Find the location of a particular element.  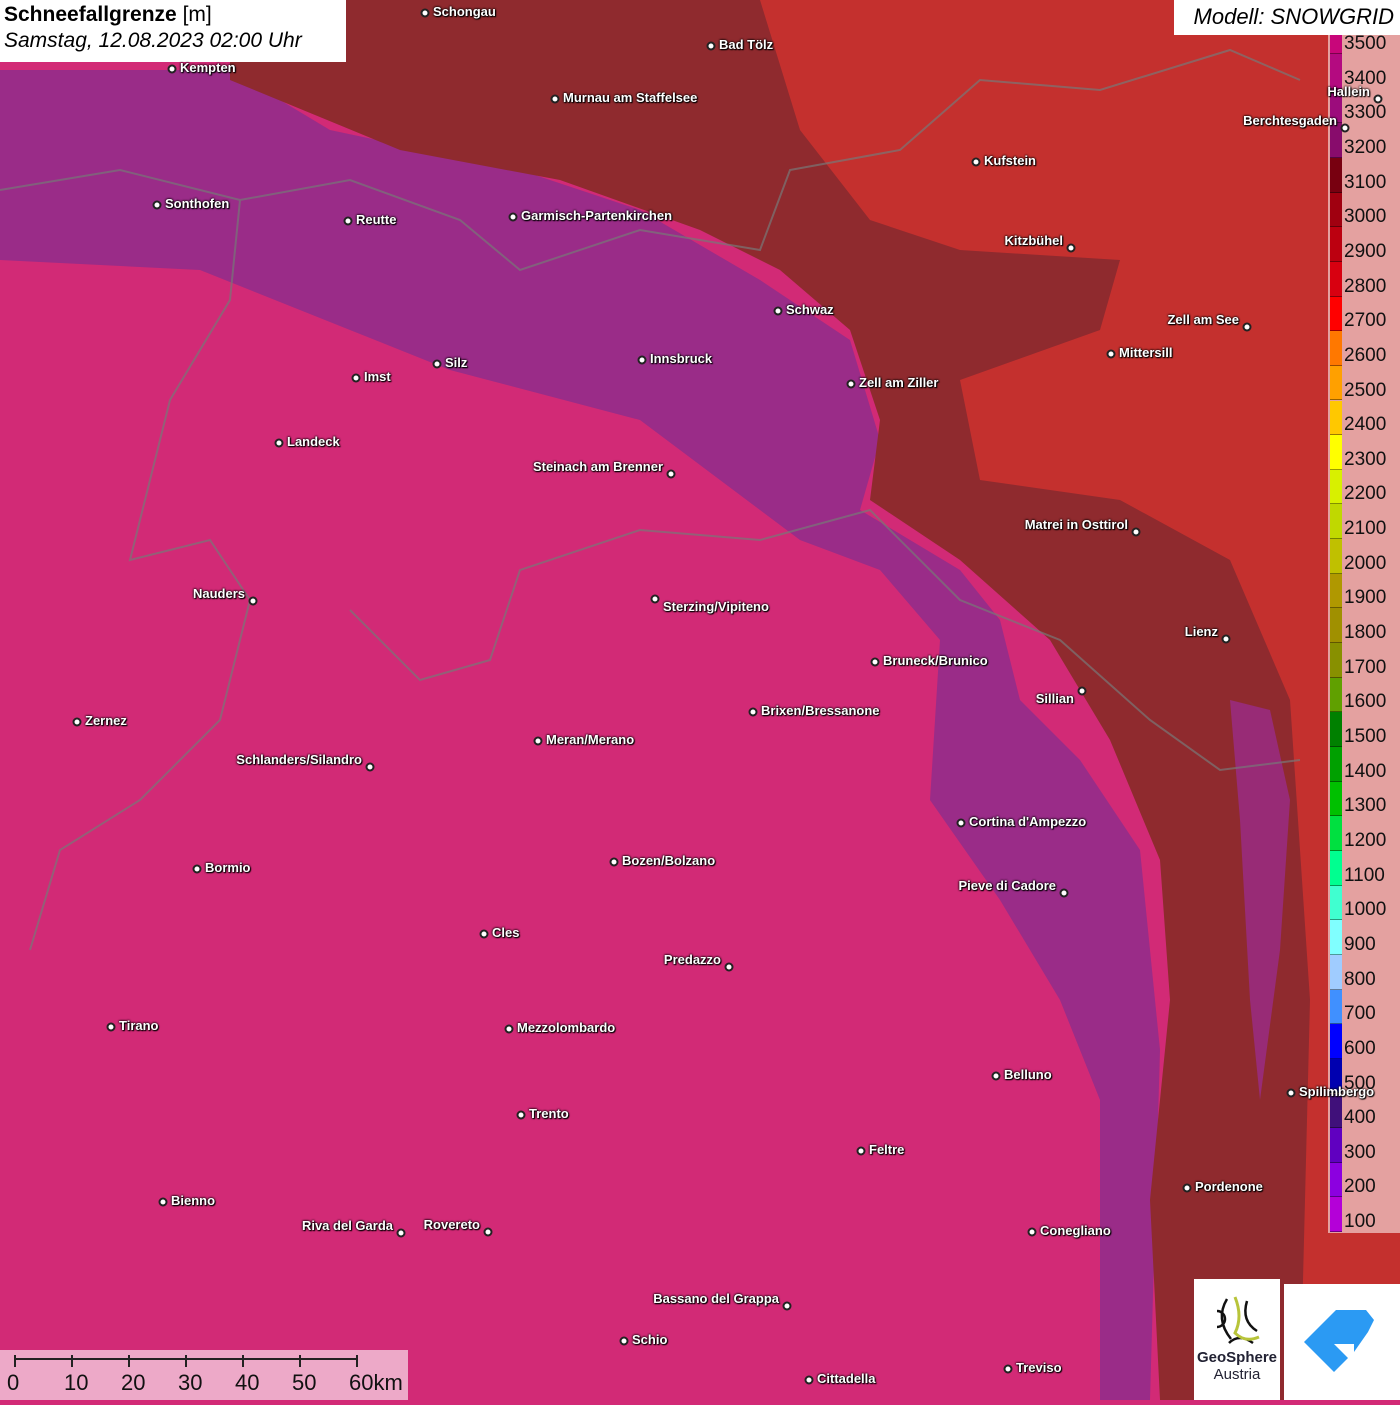

city-label: Zernez is located at coordinates (106, 720).